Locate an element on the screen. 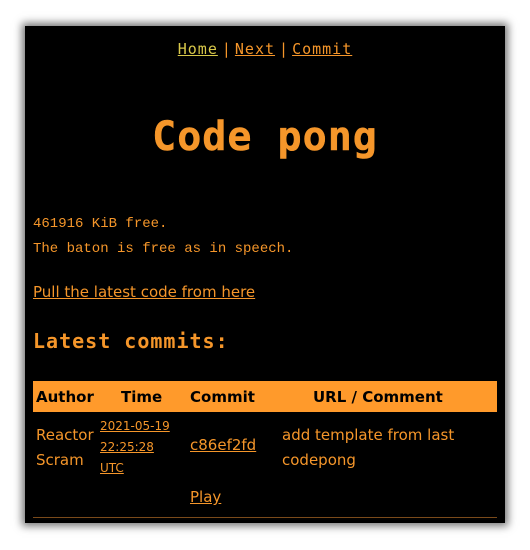 Image resolution: width=530 pixels, height=550 pixels. top-nav: Home | Next | Commit is located at coordinates (265, 49).